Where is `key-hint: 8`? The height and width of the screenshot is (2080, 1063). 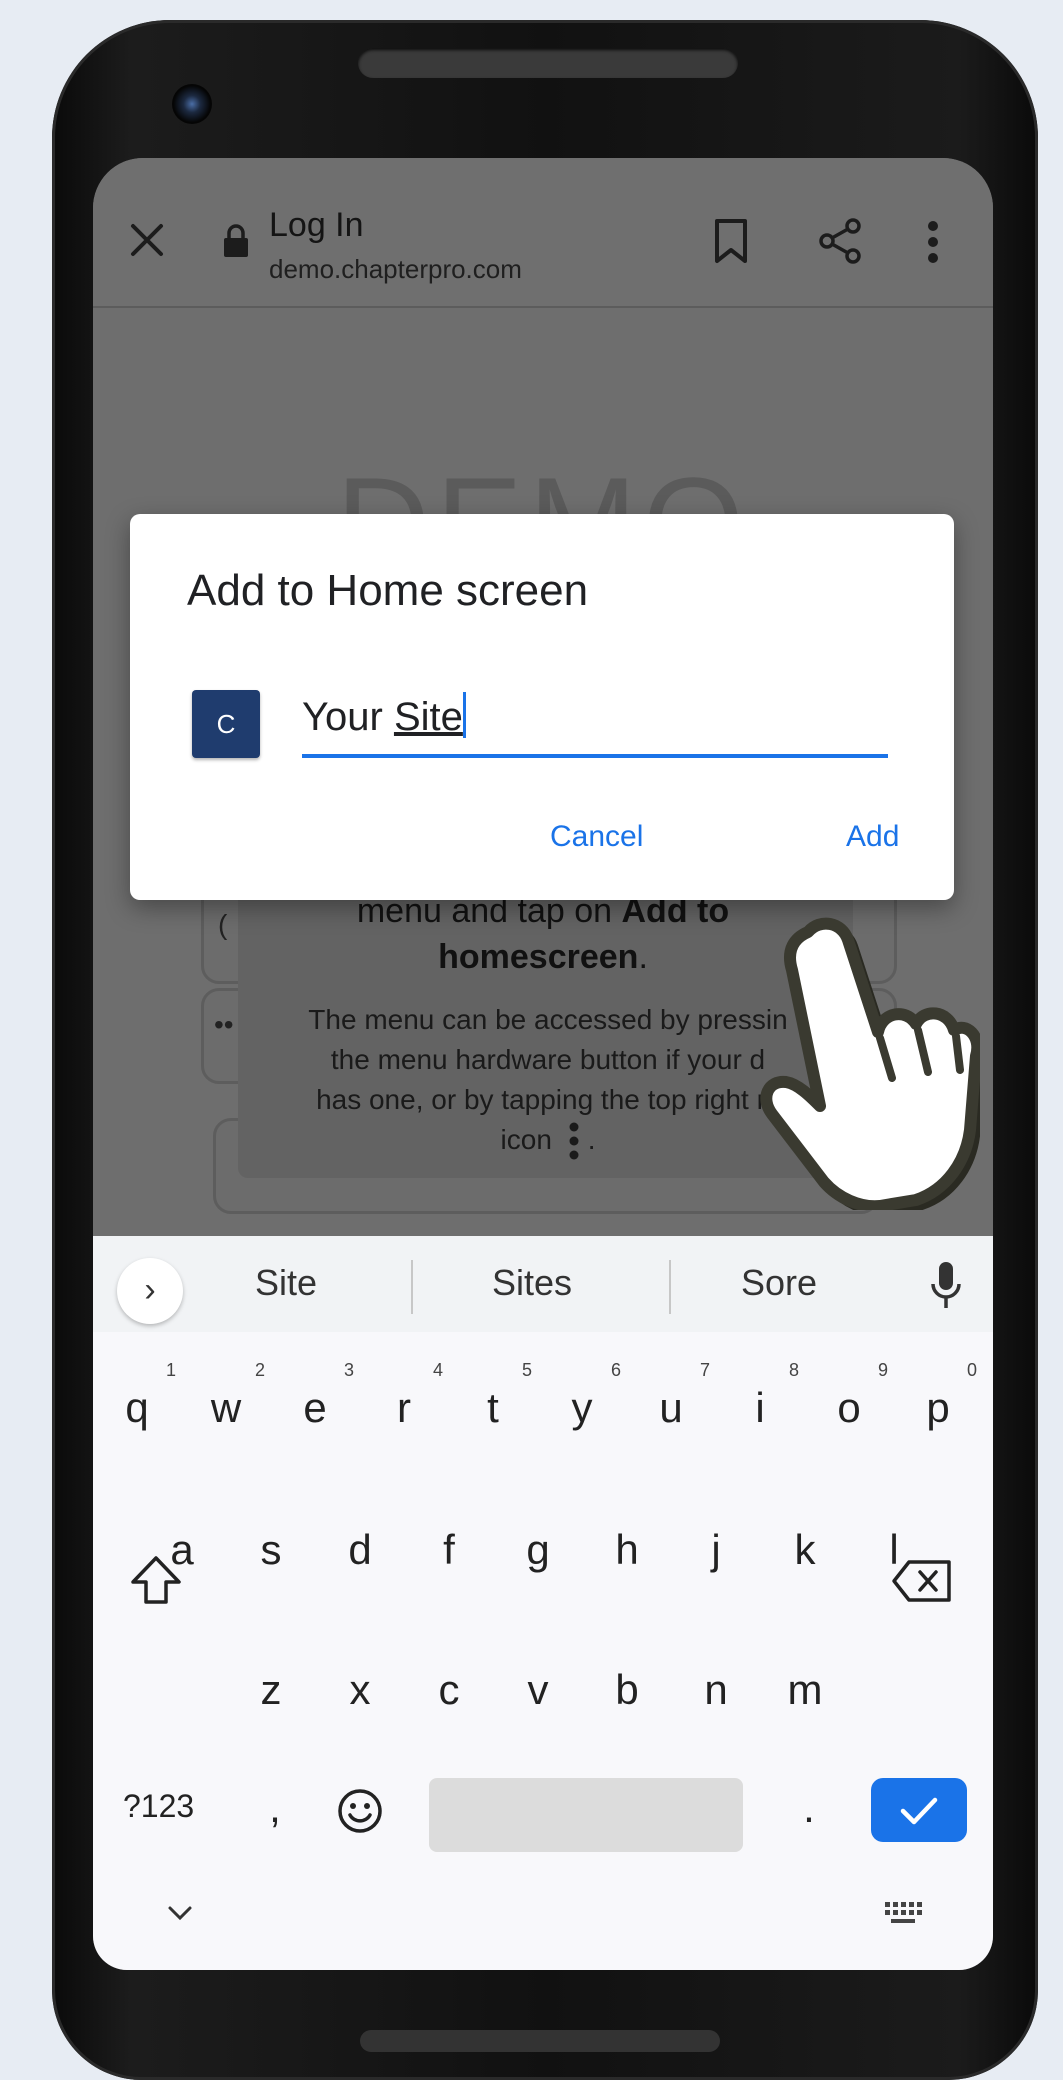
key-hint: 8 is located at coordinates (793, 1370).